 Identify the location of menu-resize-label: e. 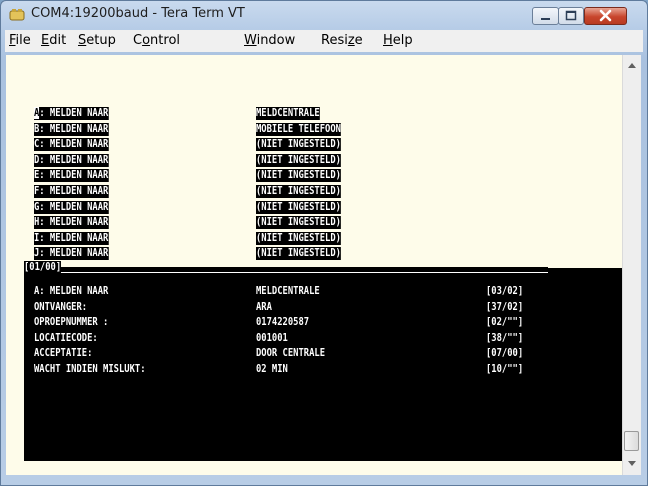
(358, 40).